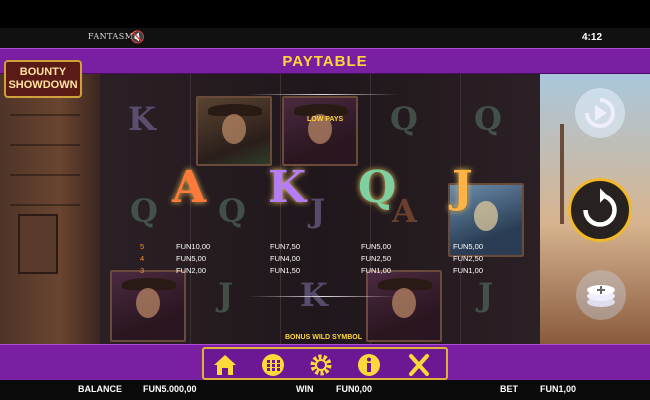 This screenshot has width=650, height=400. I want to click on menu-bar, so click(325, 362).